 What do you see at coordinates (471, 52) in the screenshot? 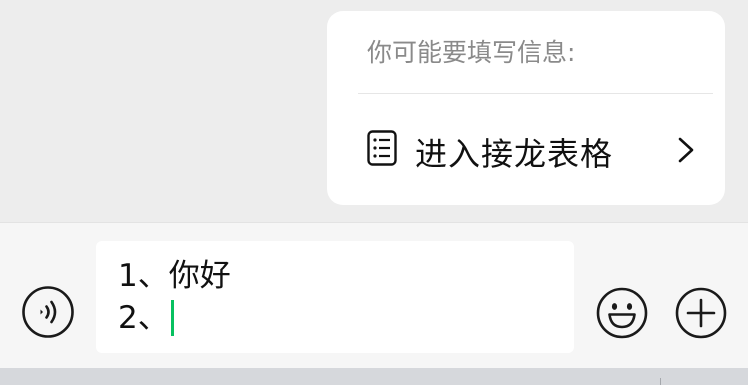
I see `suggestion-header: 你可能要填写信息:` at bounding box center [471, 52].